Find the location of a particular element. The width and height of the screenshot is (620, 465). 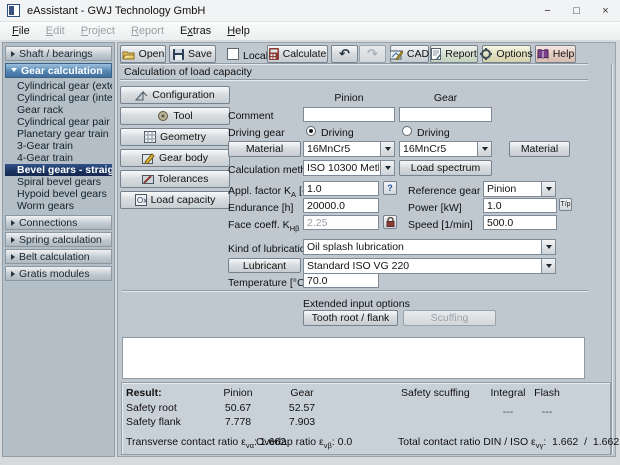

result-row-label: Safety root is located at coordinates (151, 408).